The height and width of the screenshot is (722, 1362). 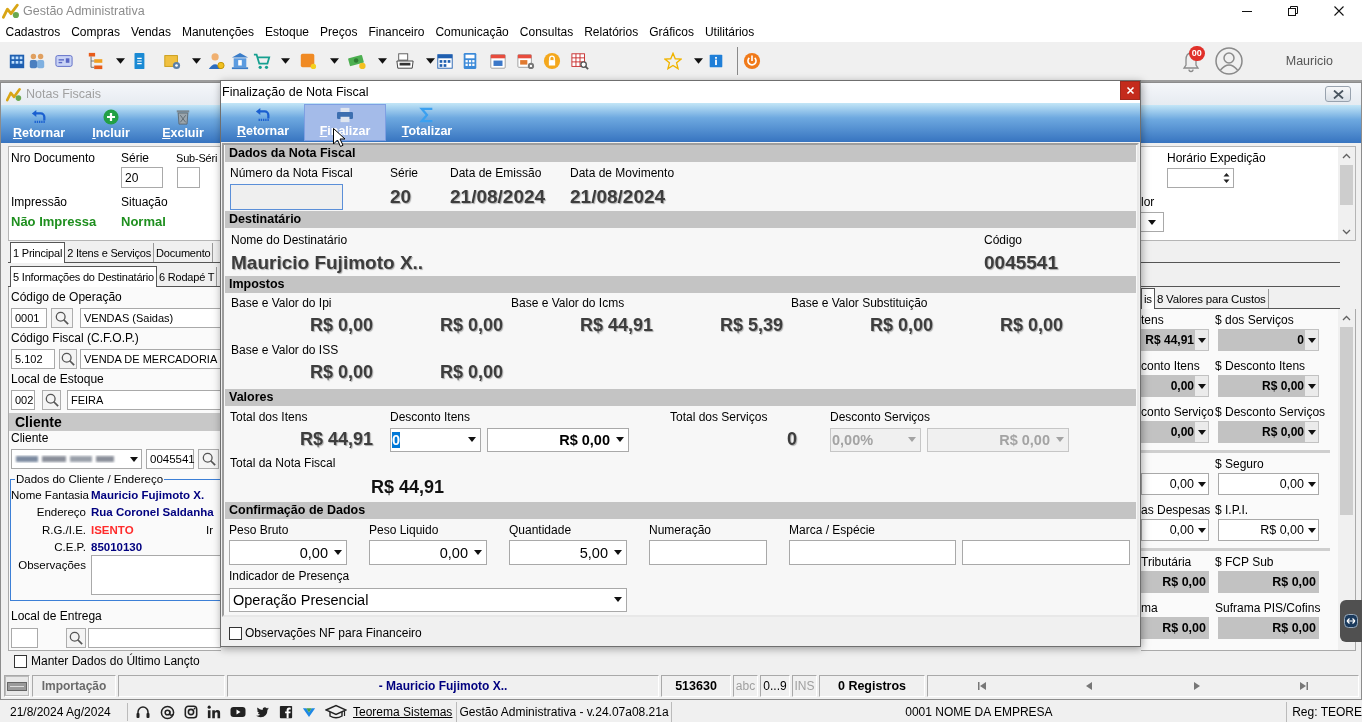 What do you see at coordinates (23, 400) in the screenshot?
I see `input-field: 002` at bounding box center [23, 400].